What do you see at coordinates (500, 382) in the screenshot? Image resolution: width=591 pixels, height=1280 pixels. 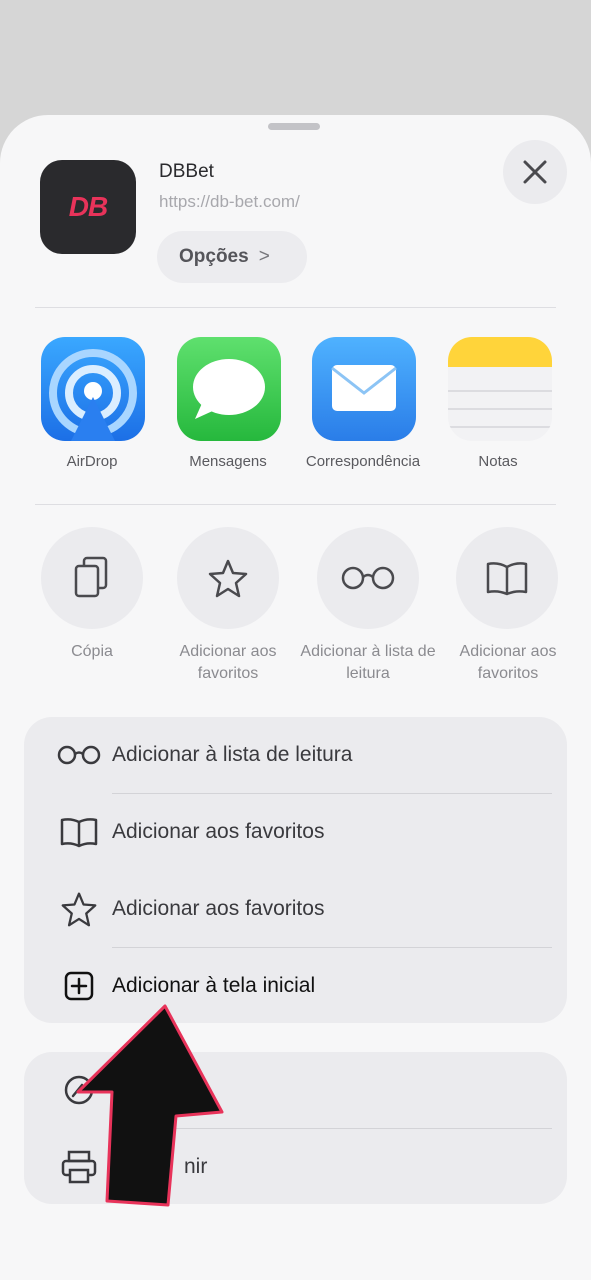 I see `notes-icon` at bounding box center [500, 382].